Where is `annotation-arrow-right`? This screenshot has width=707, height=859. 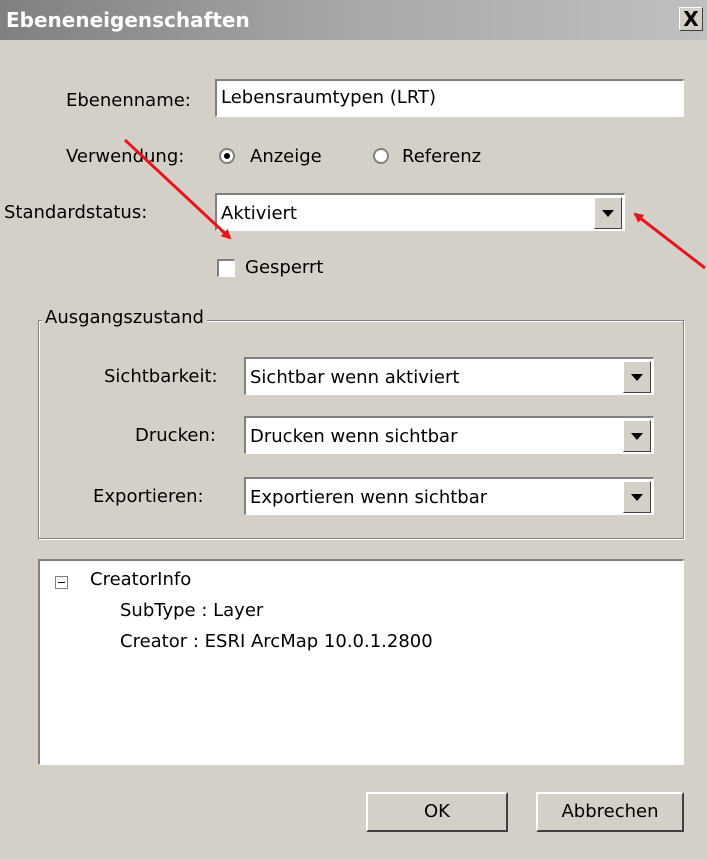
annotation-arrow-right is located at coordinates (669, 241).